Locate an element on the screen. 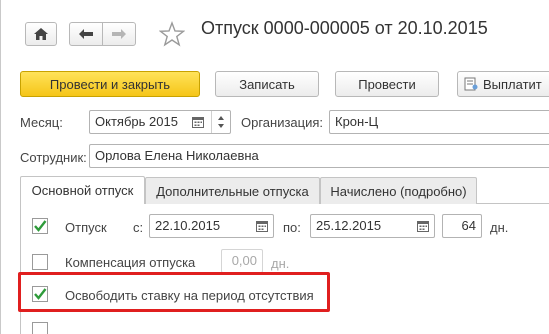 The height and width of the screenshot is (334, 549). organization-input: Крон-Ц is located at coordinates (439, 122).